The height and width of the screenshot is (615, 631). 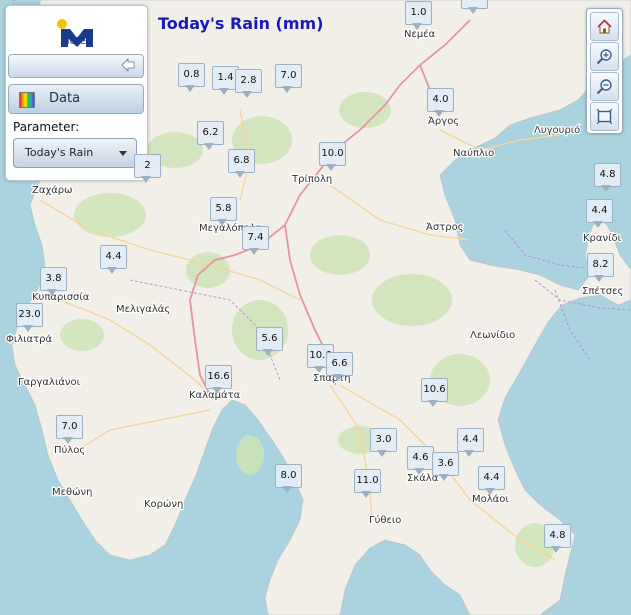 What do you see at coordinates (72, 492) in the screenshot?
I see `place-label: Μεθώνη` at bounding box center [72, 492].